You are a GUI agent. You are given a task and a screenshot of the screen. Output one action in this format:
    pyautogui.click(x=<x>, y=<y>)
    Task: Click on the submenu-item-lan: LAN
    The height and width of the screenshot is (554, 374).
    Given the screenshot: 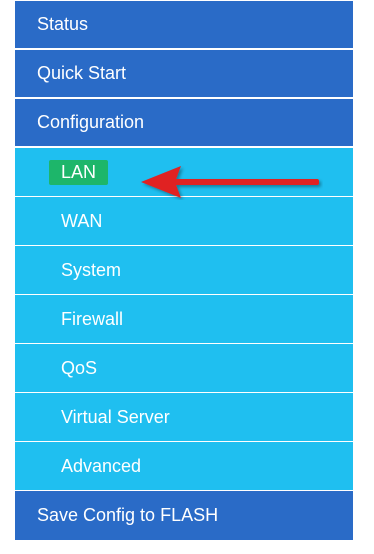 What is the action you would take?
    pyautogui.click(x=184, y=171)
    